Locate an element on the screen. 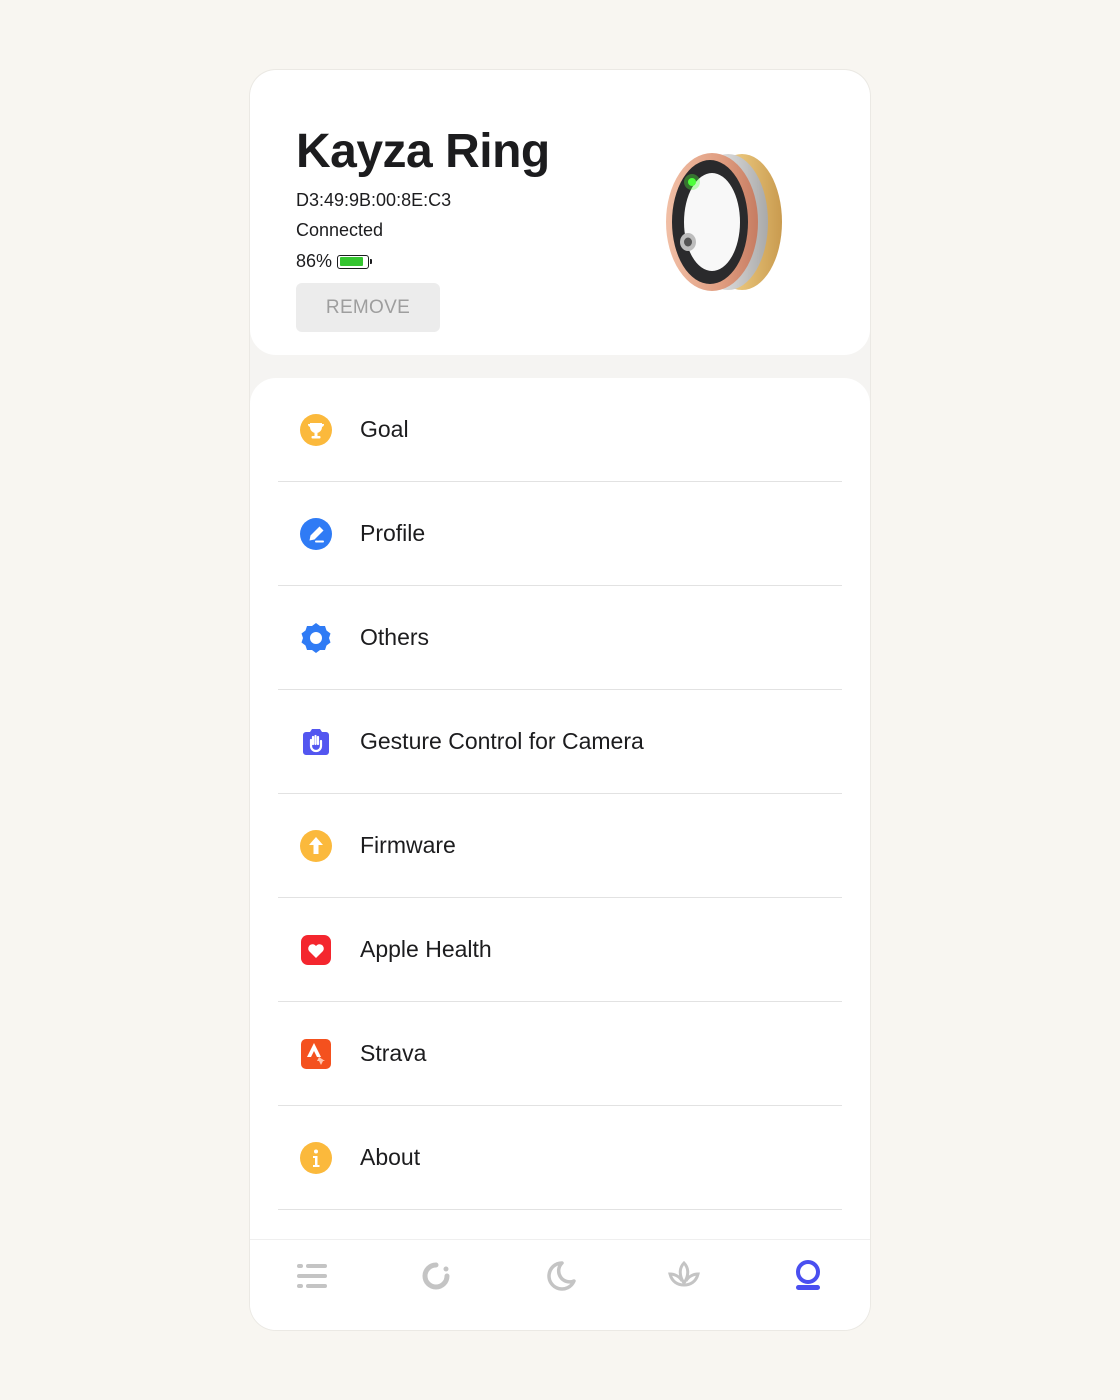 This screenshot has width=1120, height=1400. tab-overview is located at coordinates (312, 1276).